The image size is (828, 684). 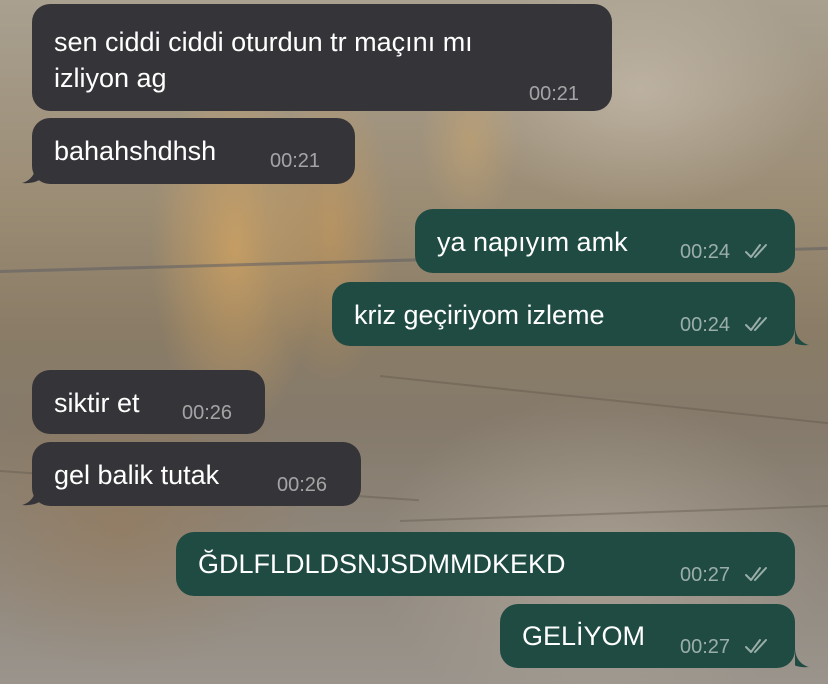 What do you see at coordinates (135, 151) in the screenshot?
I see `message-text: bahahshdhsh` at bounding box center [135, 151].